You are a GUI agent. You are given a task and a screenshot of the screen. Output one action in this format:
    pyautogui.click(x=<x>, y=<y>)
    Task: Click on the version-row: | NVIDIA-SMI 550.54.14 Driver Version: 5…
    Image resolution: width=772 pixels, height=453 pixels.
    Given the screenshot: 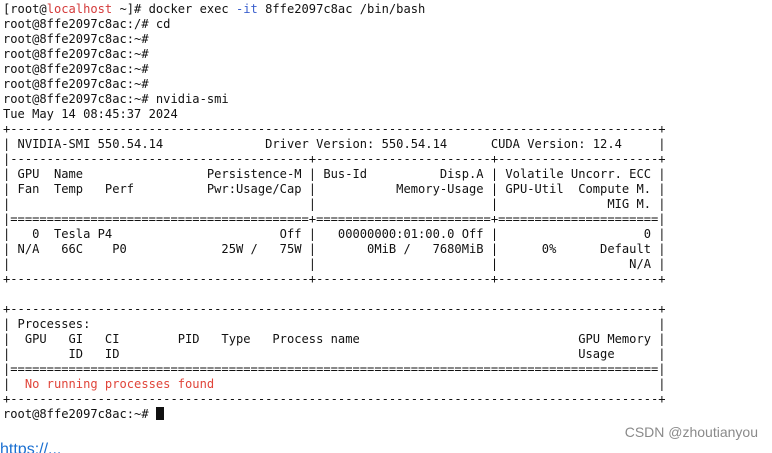 What is the action you would take?
    pyautogui.click(x=334, y=144)
    